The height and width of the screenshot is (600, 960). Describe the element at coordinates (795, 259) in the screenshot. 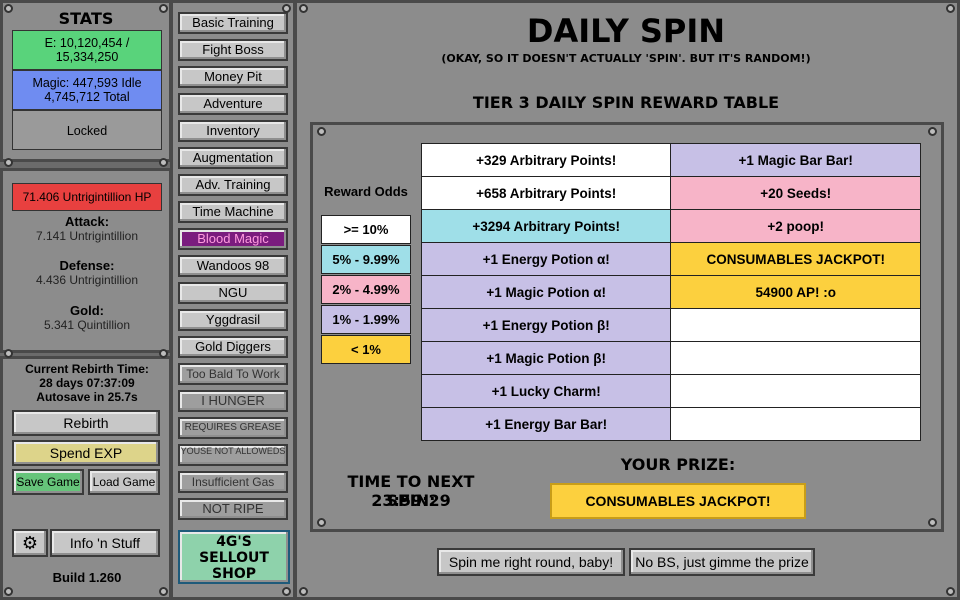

I see `reward-cell: CONSUMABLES JACKPOT!` at that location.